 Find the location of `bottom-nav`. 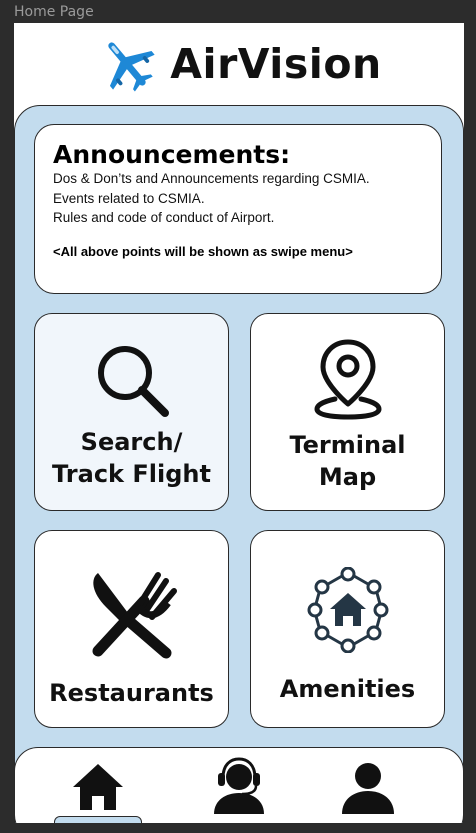

bottom-nav is located at coordinates (239, 785).